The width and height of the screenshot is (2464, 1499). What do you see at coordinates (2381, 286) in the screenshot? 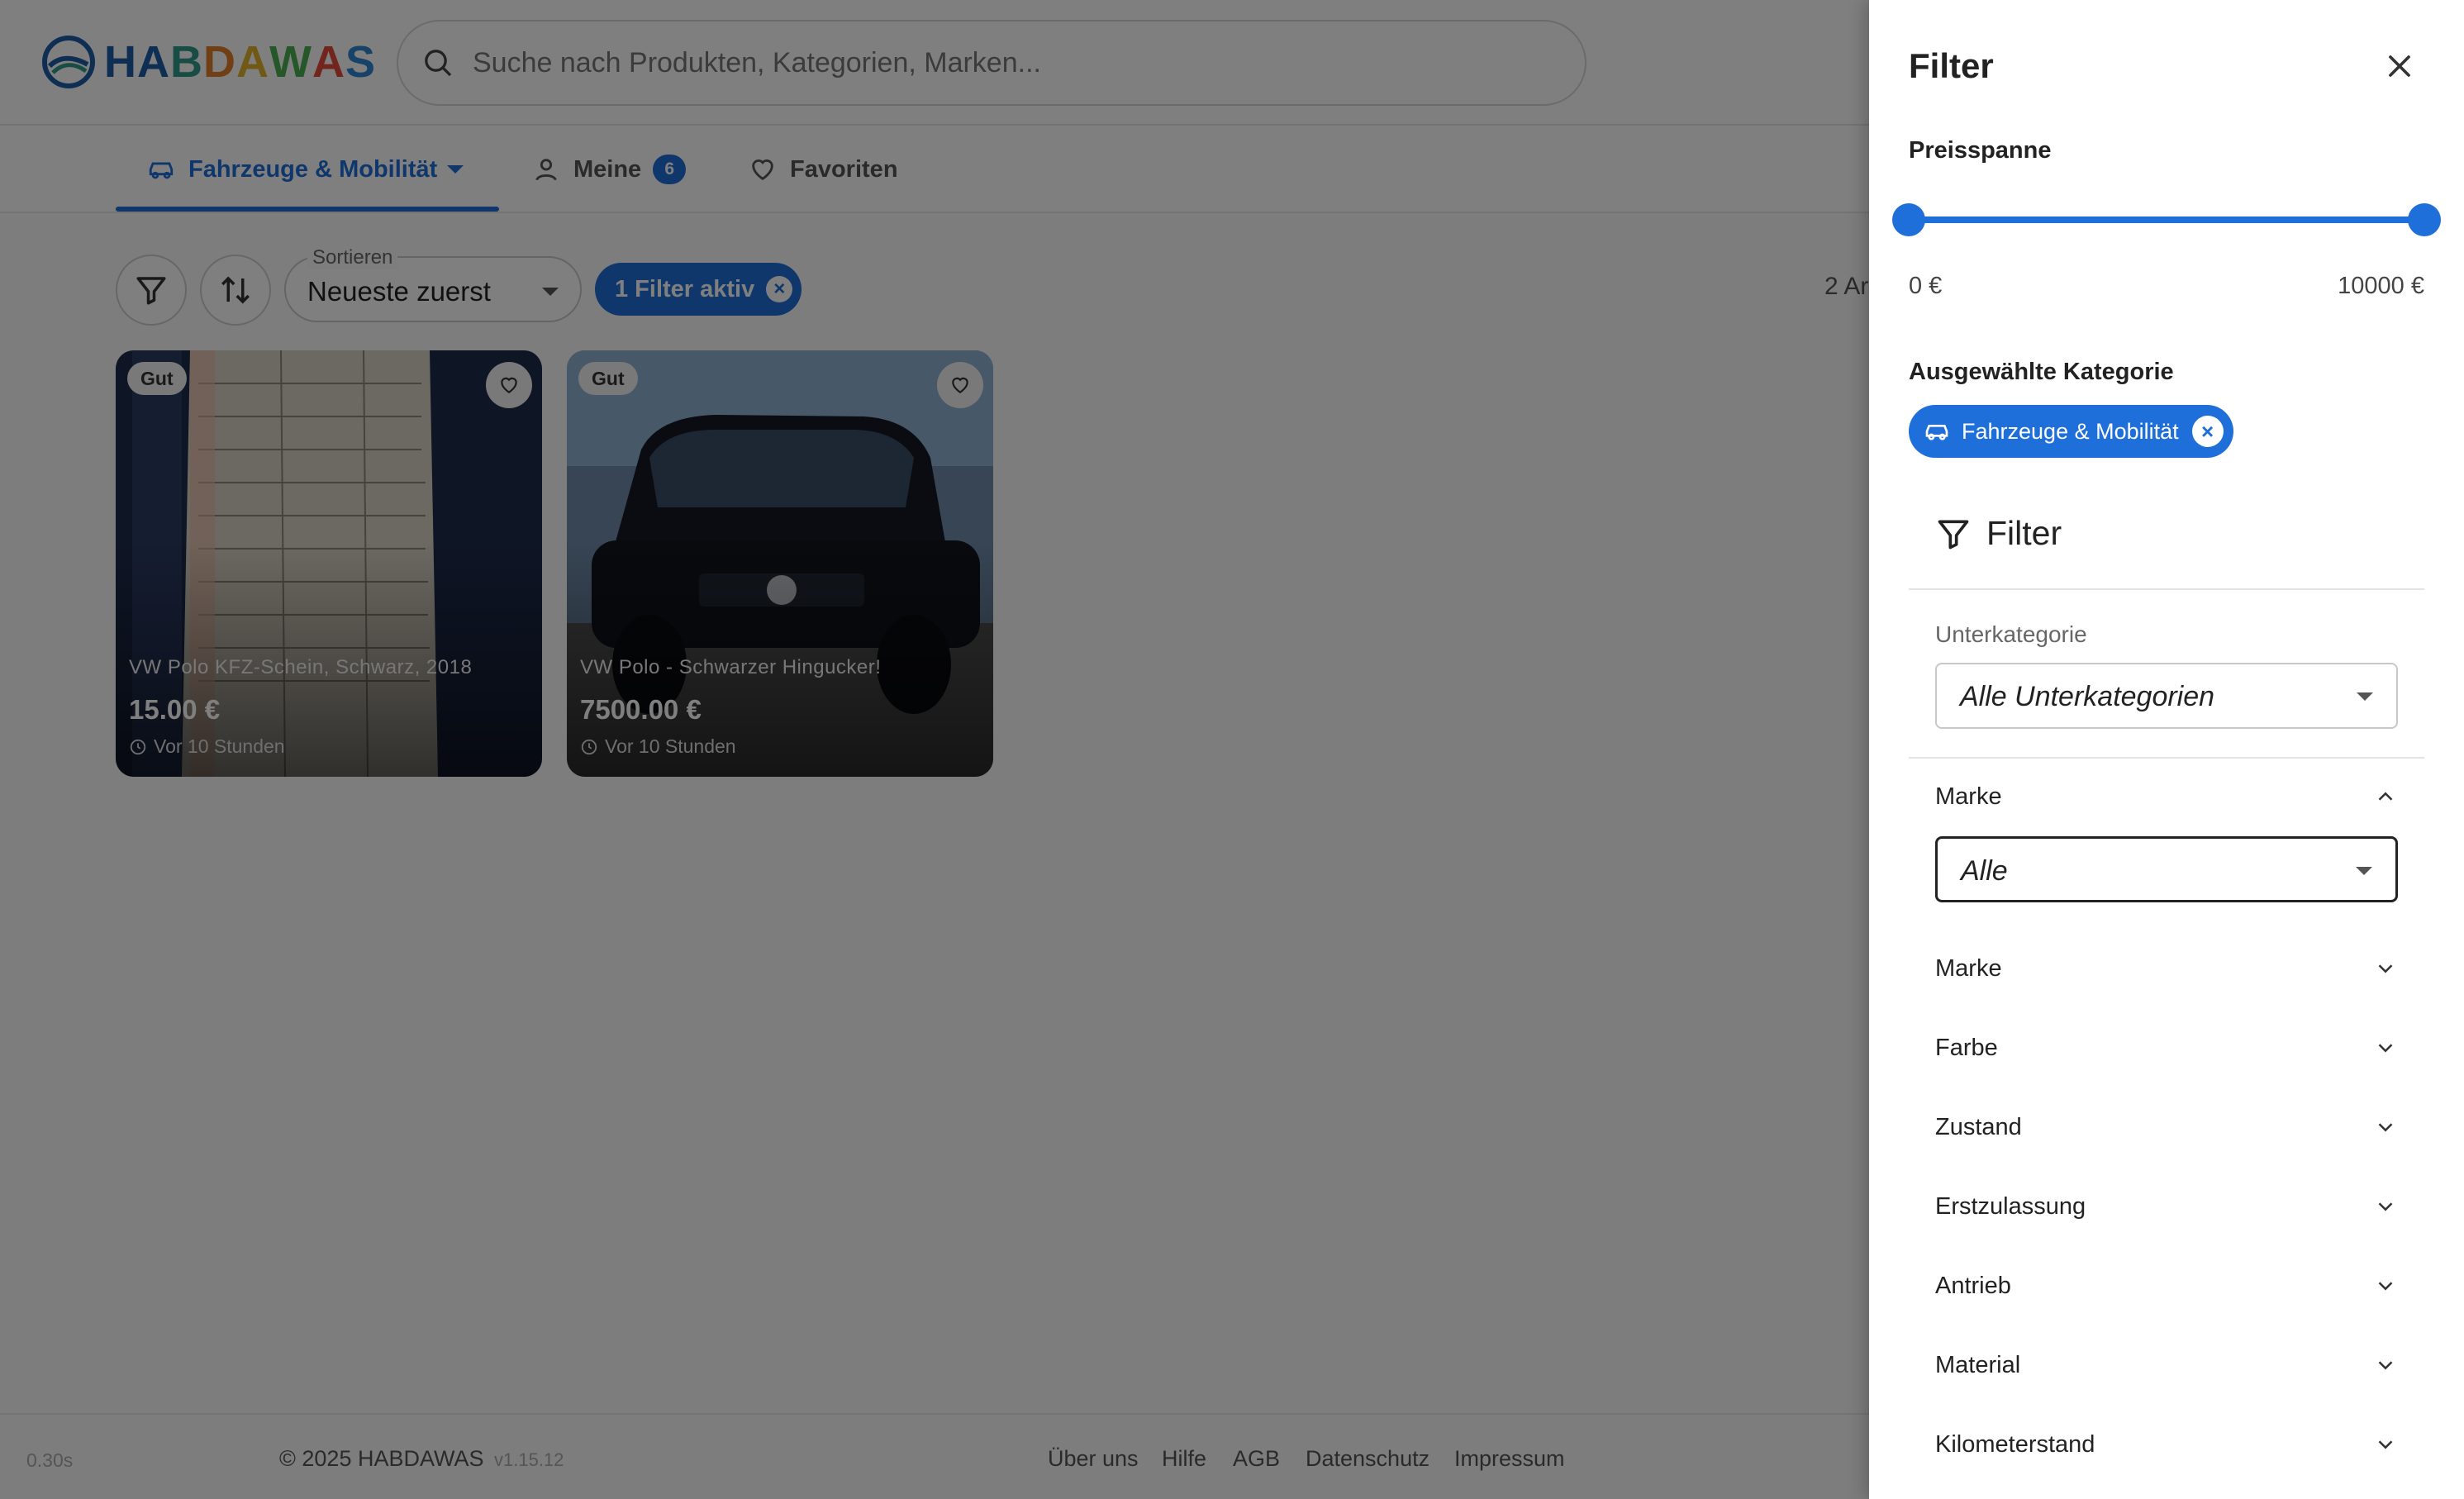
I see `price-max-label: 10000 €` at bounding box center [2381, 286].